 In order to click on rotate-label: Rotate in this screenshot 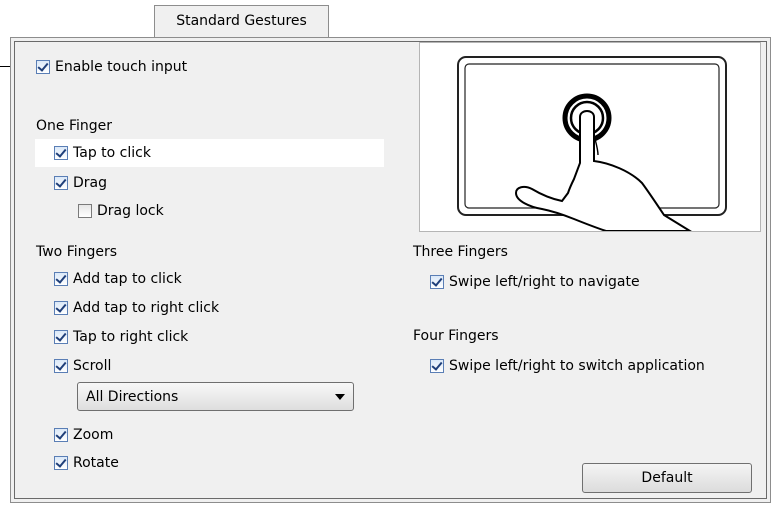, I will do `click(96, 463)`.